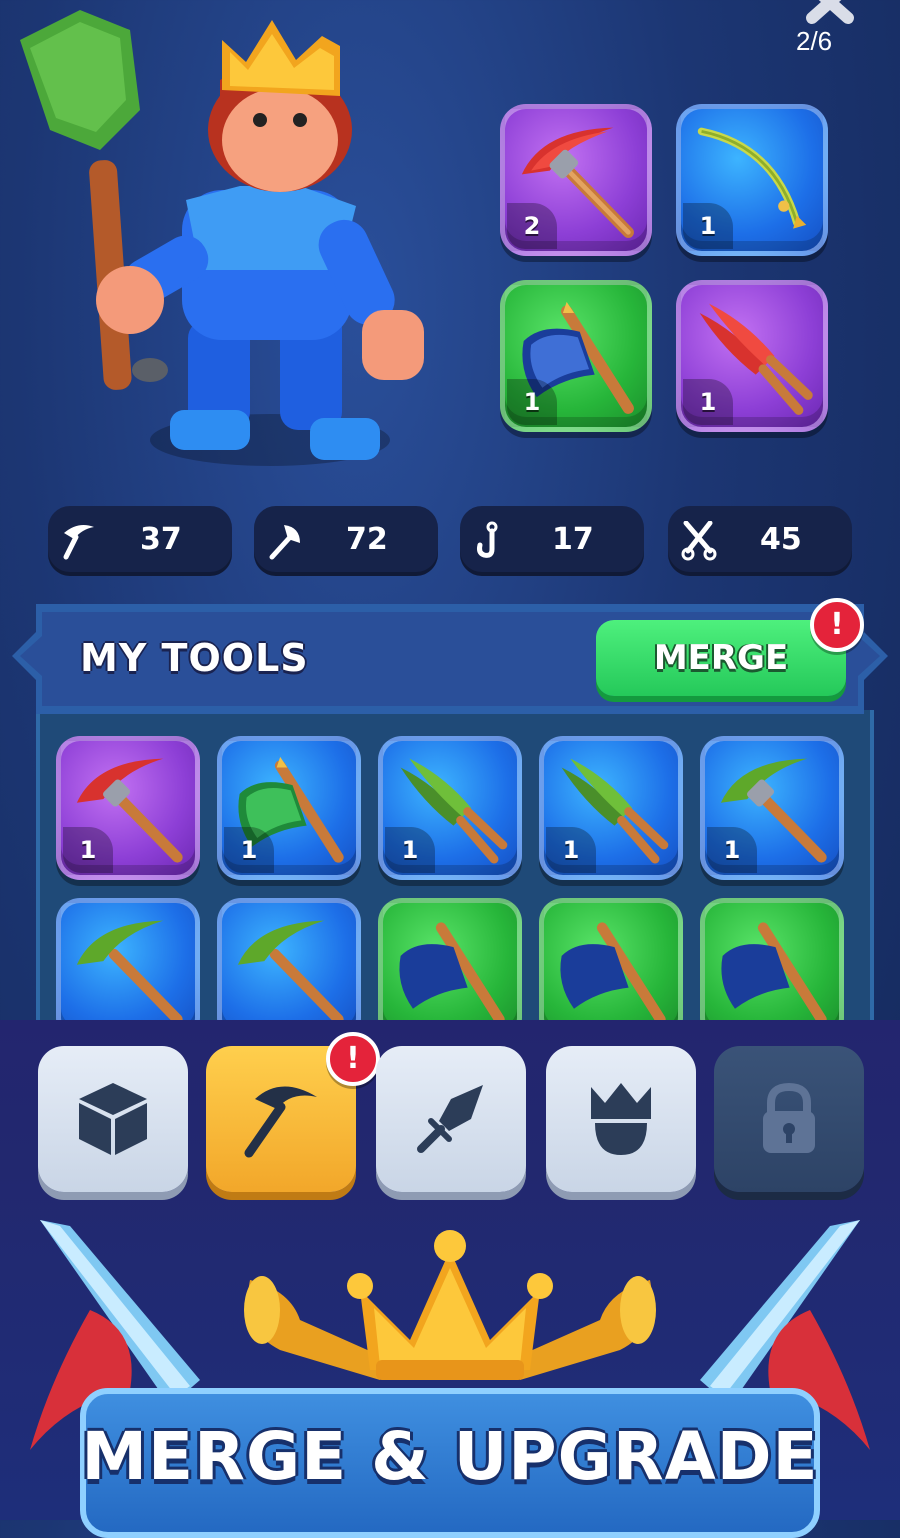 The width and height of the screenshot is (900, 1538). What do you see at coordinates (781, 539) in the screenshot?
I see `stat-value: 45` at bounding box center [781, 539].